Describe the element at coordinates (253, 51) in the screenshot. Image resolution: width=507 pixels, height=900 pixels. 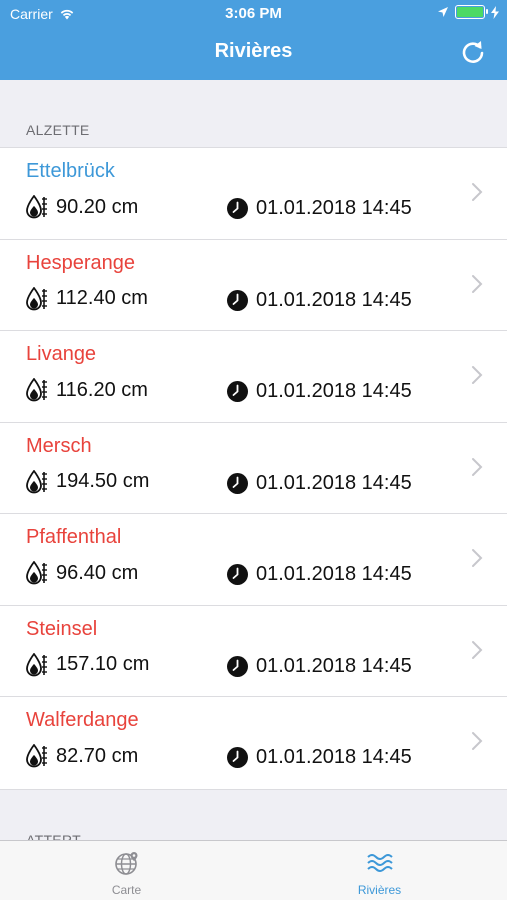
I see `page-title: Rivières` at that location.